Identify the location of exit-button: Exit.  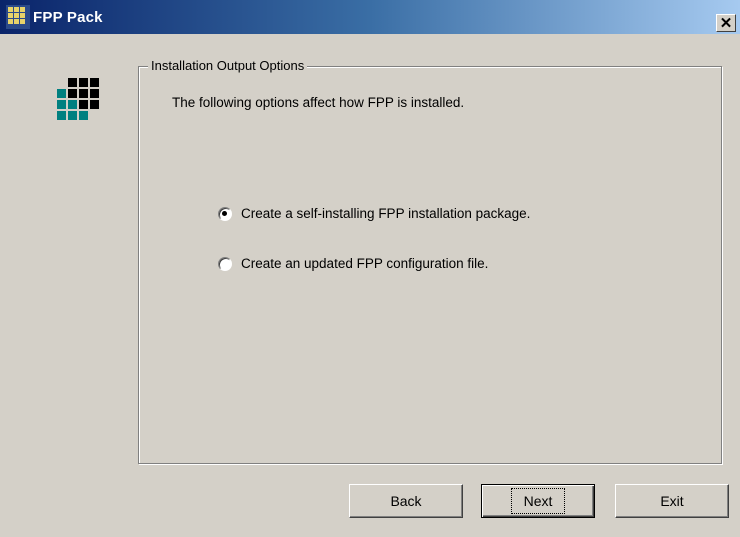
(672, 501).